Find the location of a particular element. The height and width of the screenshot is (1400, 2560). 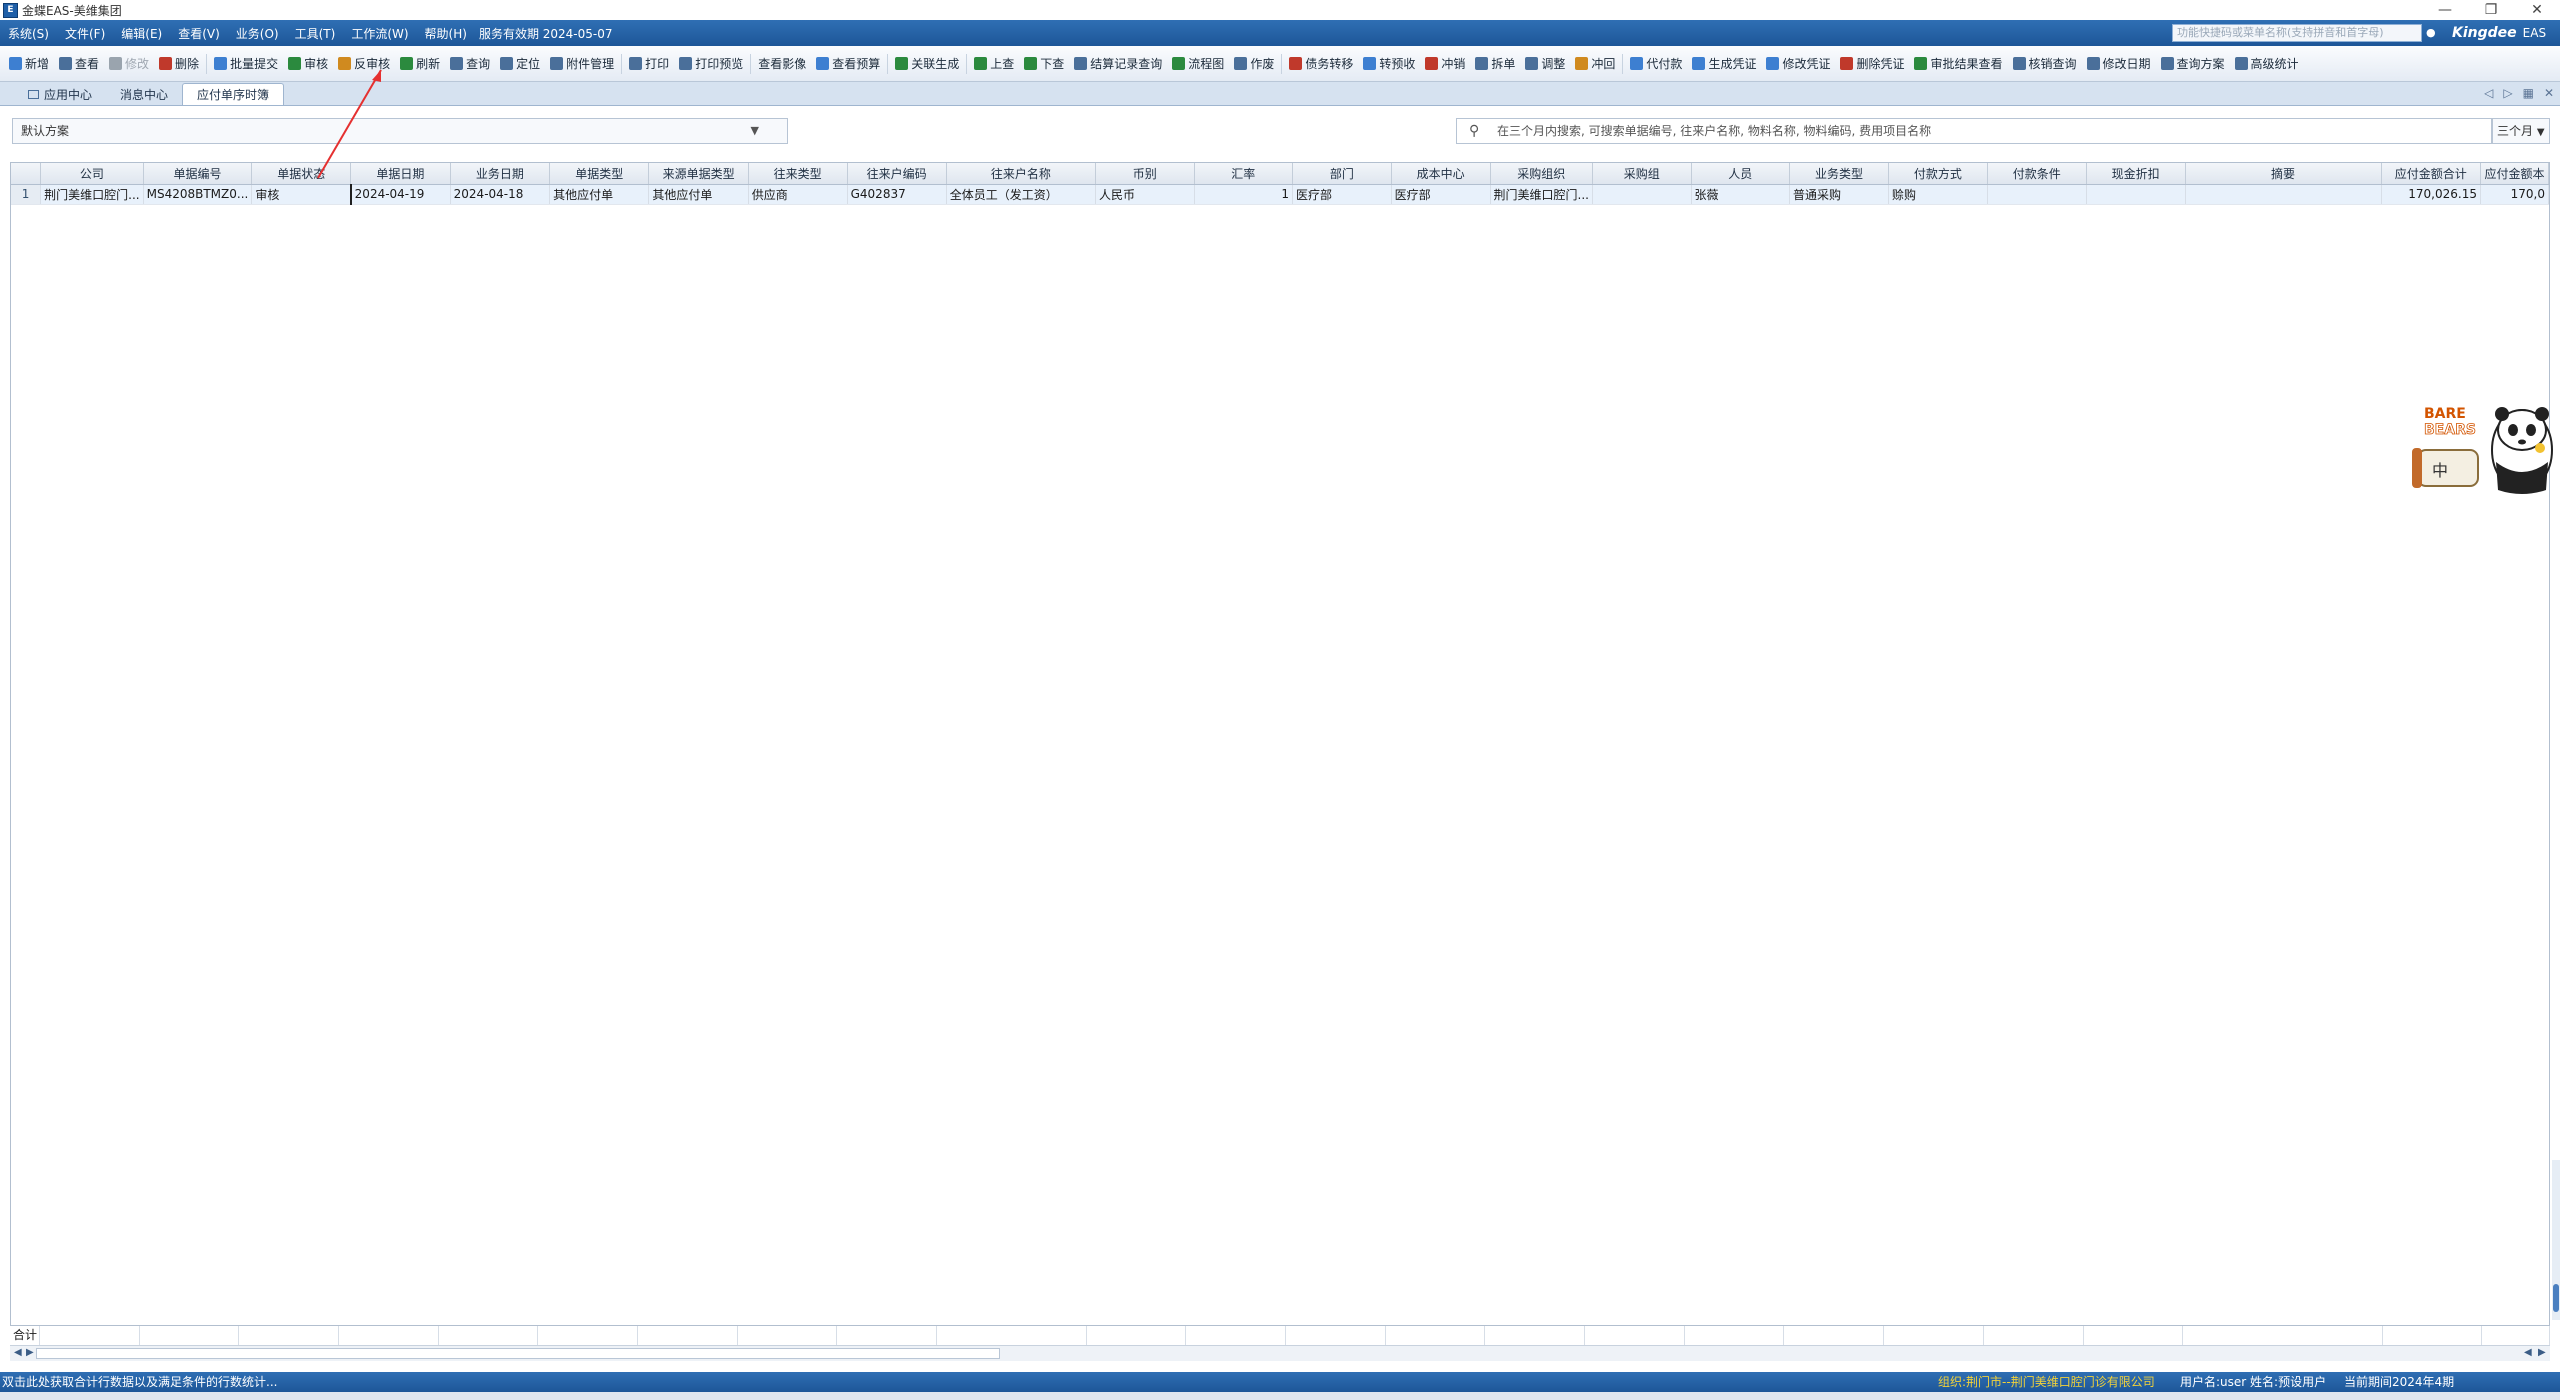

close-window-button: ✕ is located at coordinates (2537, 10).